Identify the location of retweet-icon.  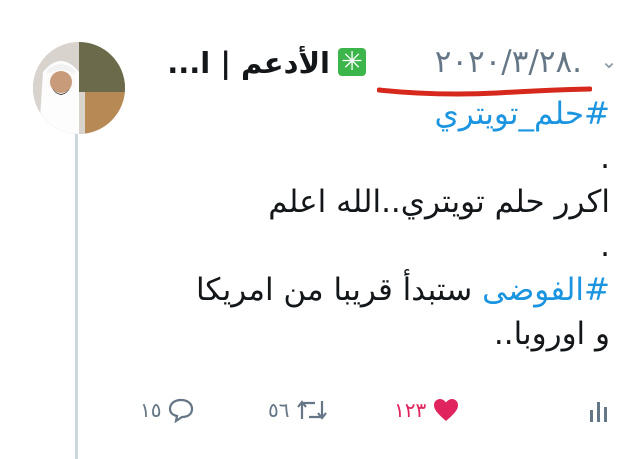
(312, 410).